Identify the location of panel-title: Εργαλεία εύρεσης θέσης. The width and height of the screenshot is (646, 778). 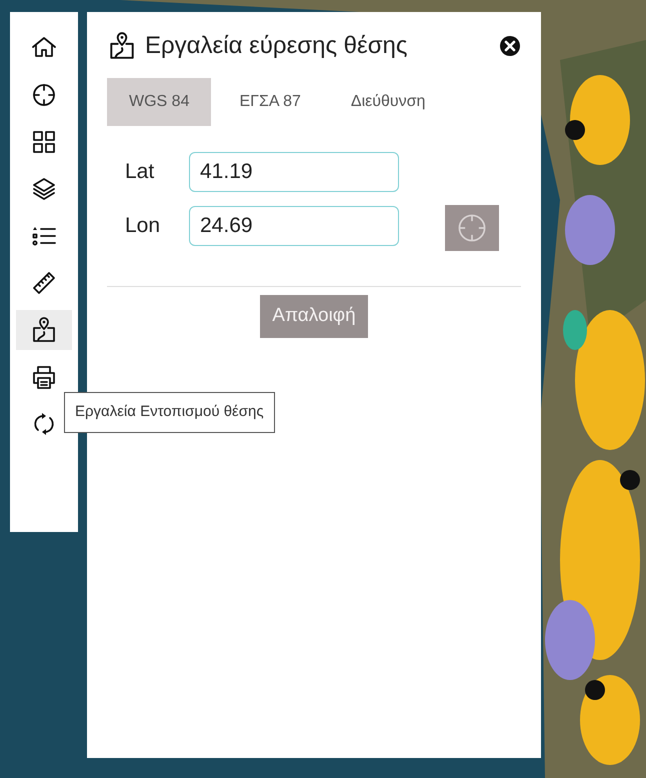
(276, 46).